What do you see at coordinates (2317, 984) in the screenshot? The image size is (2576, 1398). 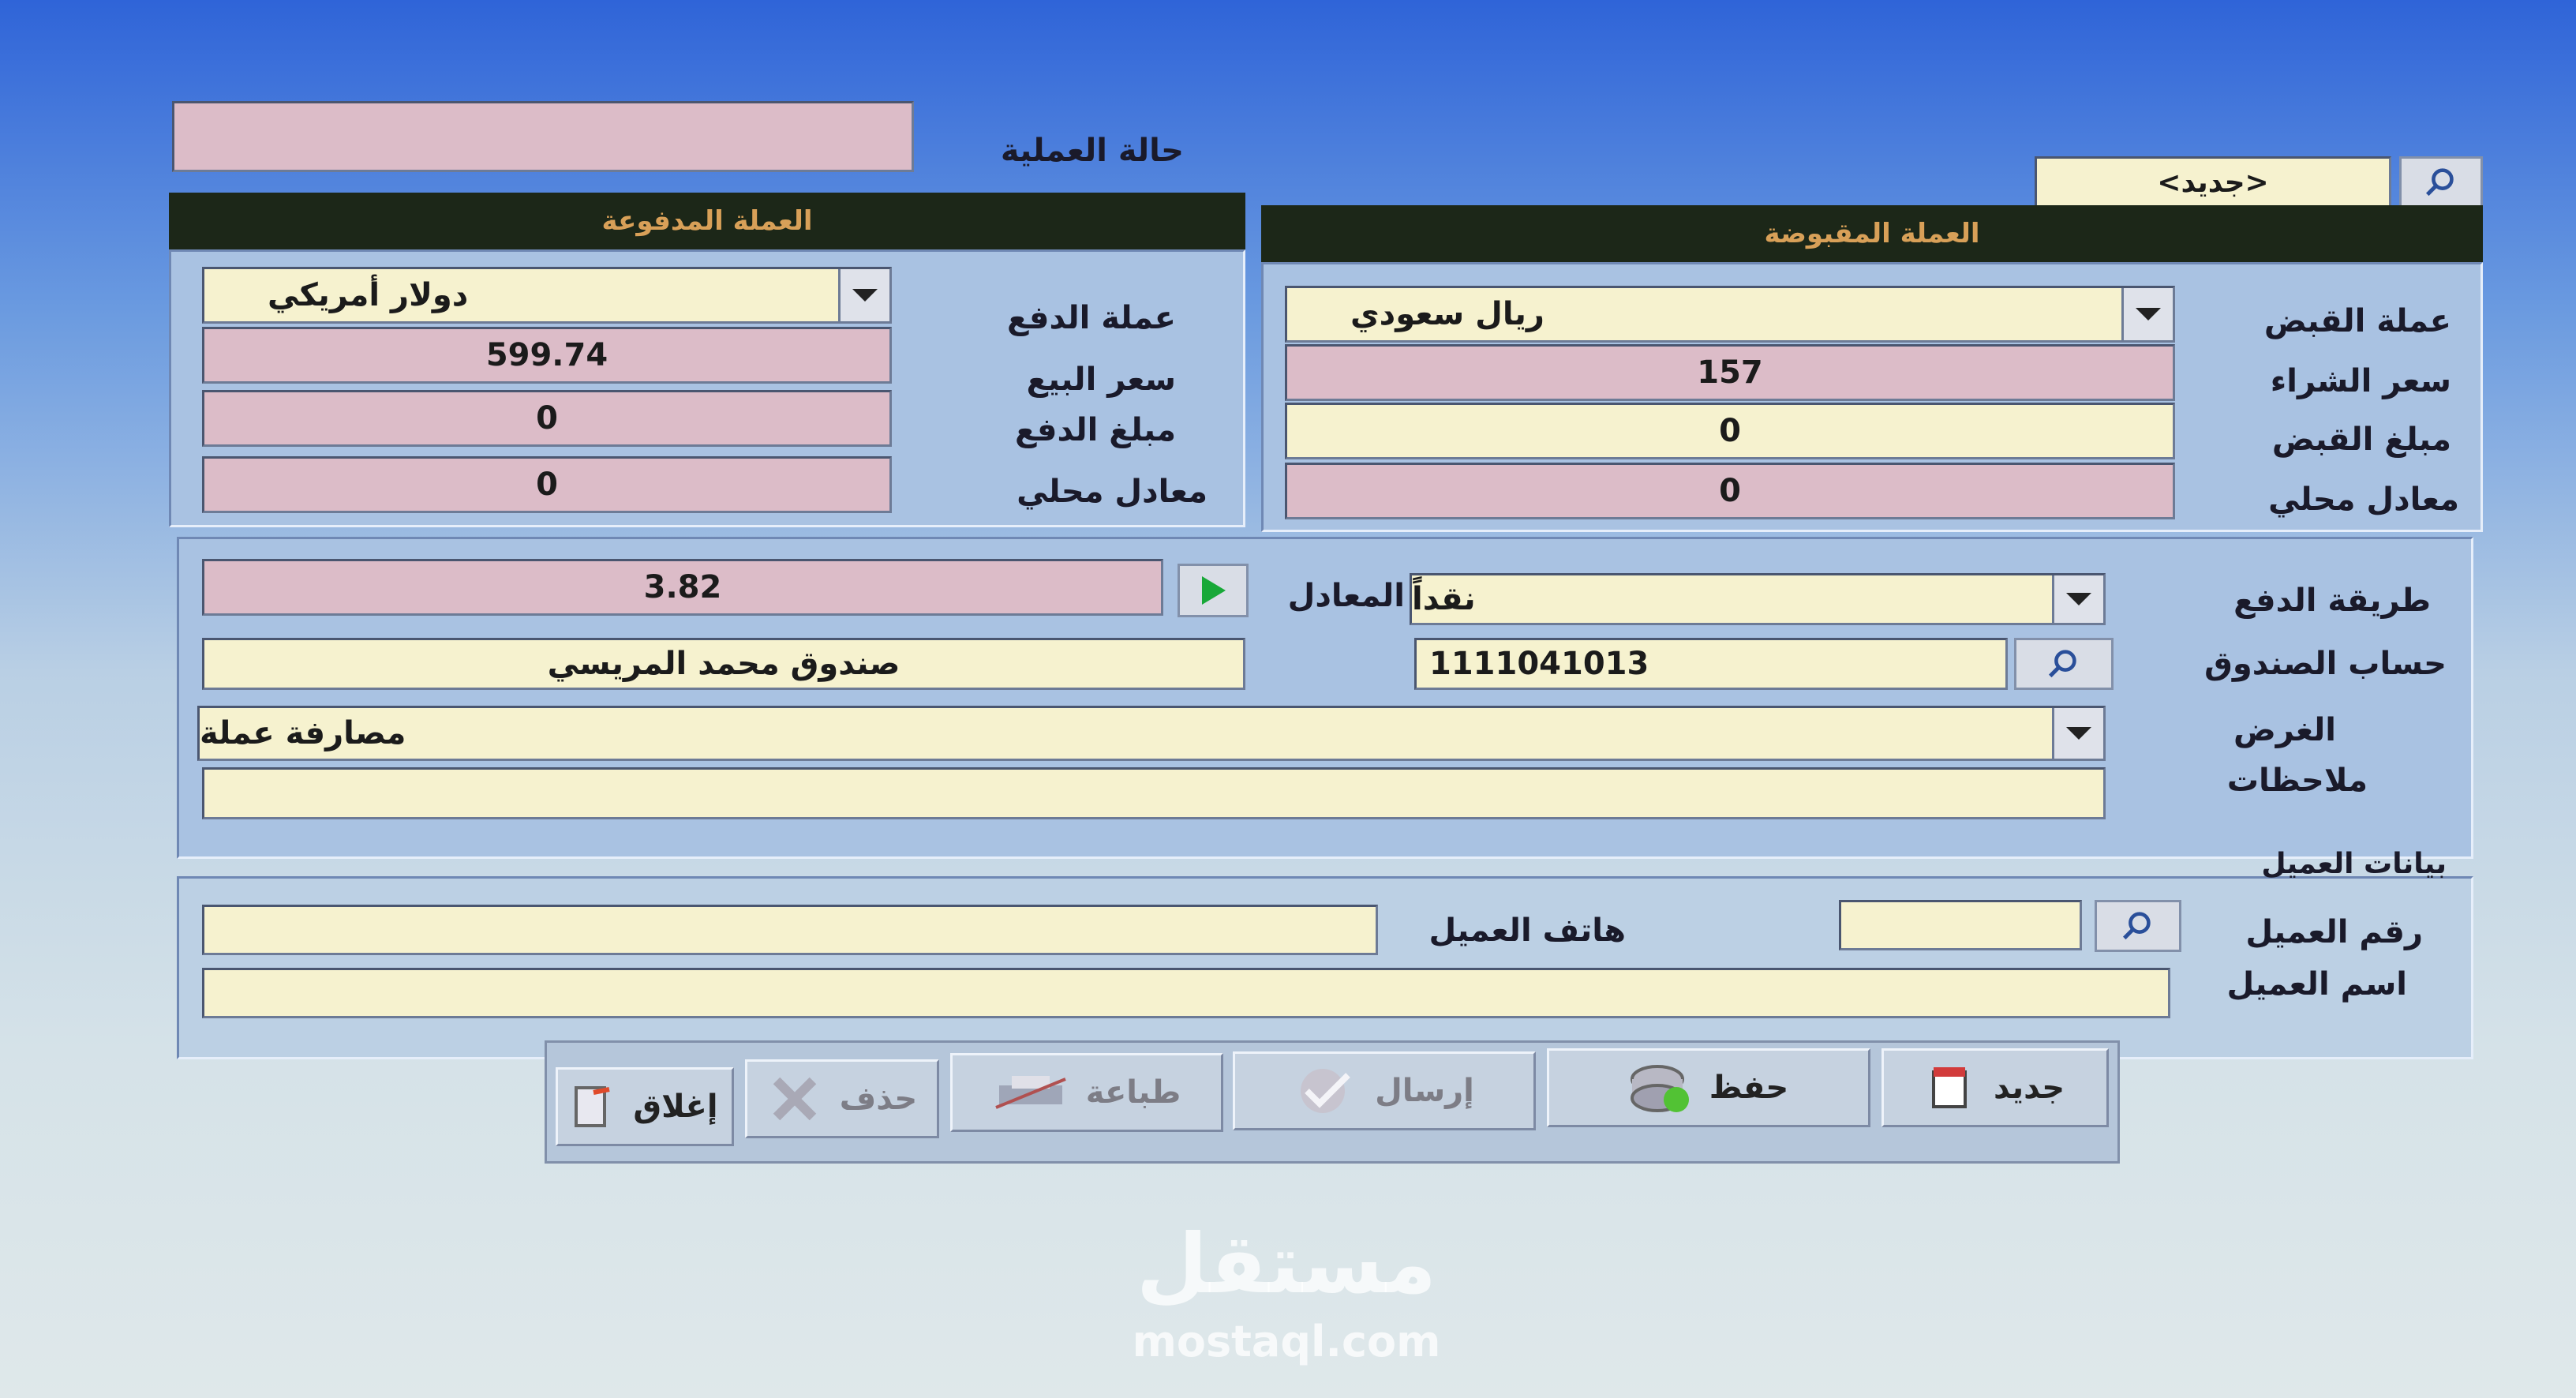 I see `customer-name-label: اسم العميل` at bounding box center [2317, 984].